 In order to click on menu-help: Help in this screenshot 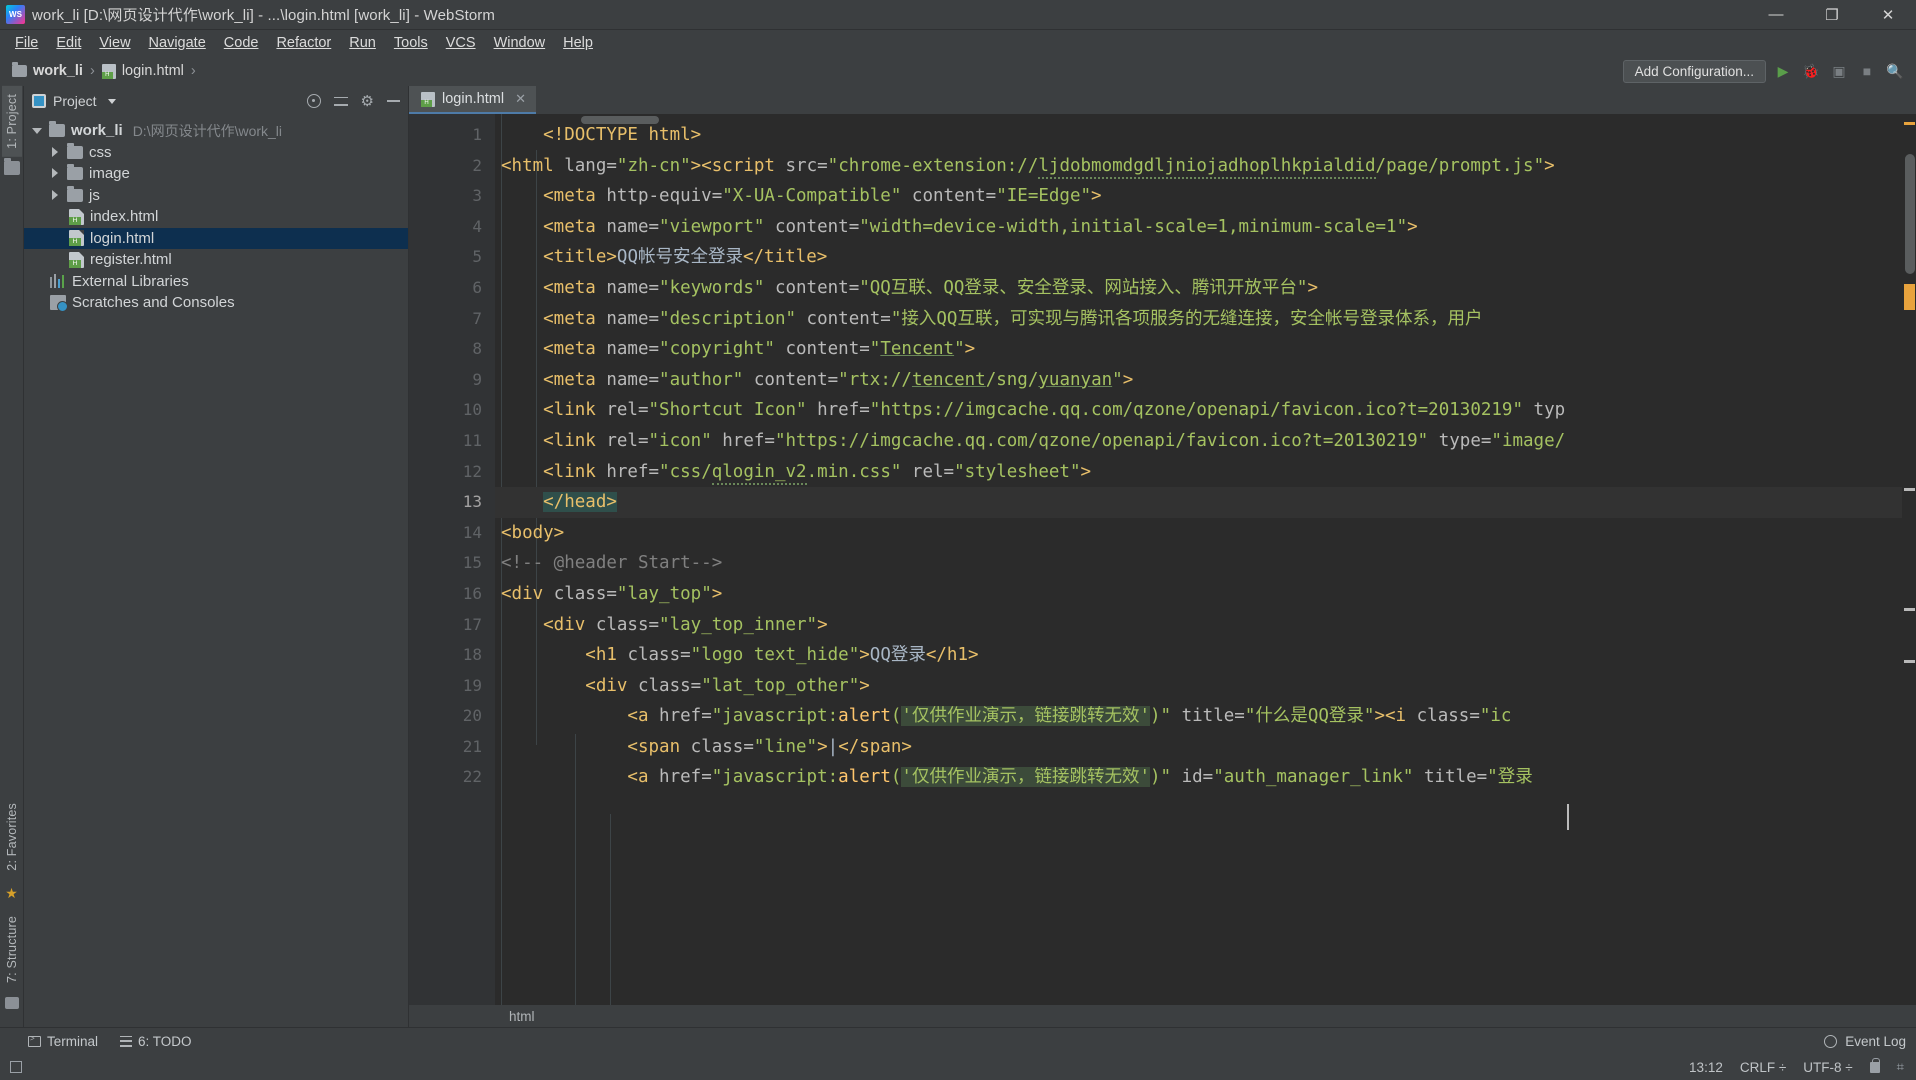, I will do `click(578, 43)`.